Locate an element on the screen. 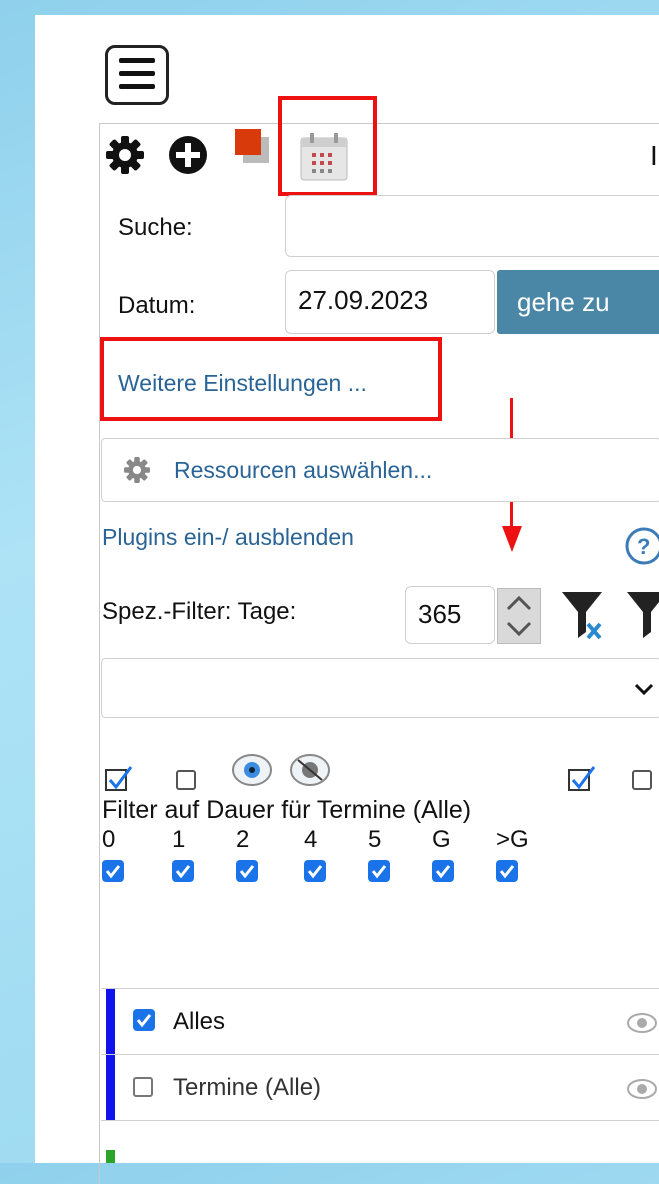 The width and height of the screenshot is (659, 1184). duration-label-2: 2 is located at coordinates (243, 839).